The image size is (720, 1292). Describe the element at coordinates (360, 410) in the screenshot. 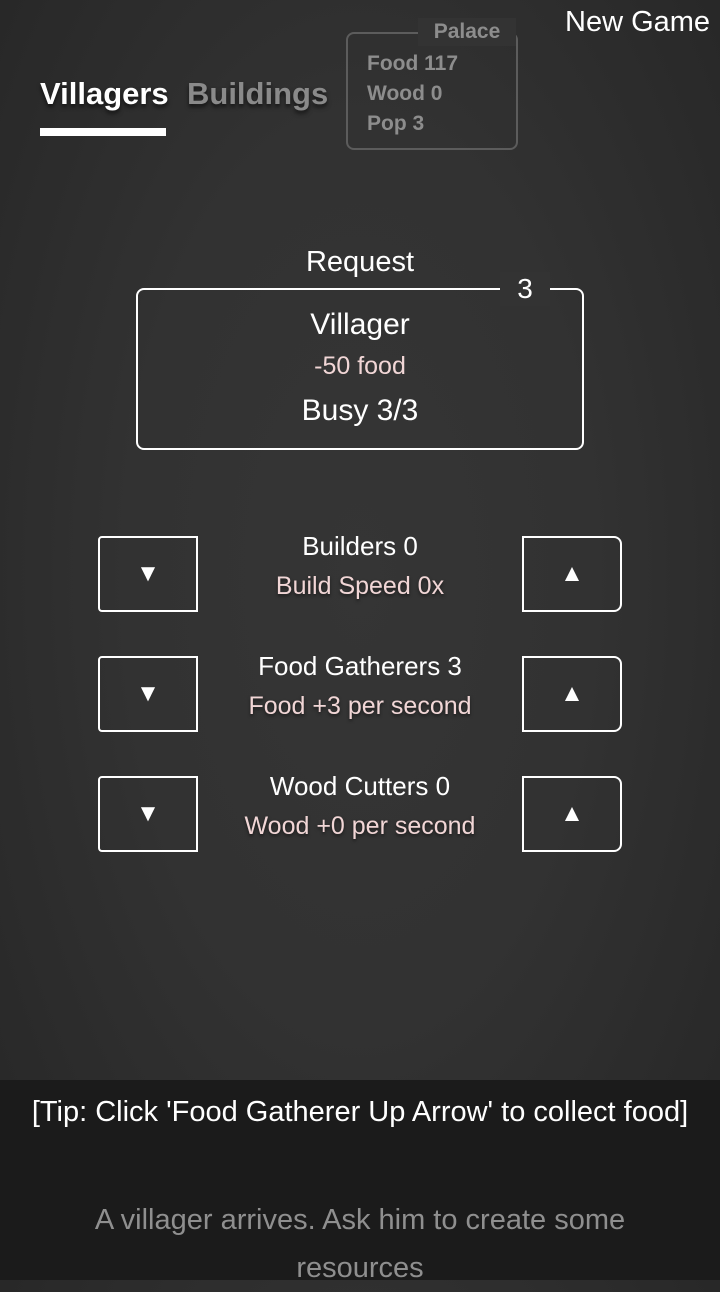

I see `request-busy-status: Busy 3/3` at that location.